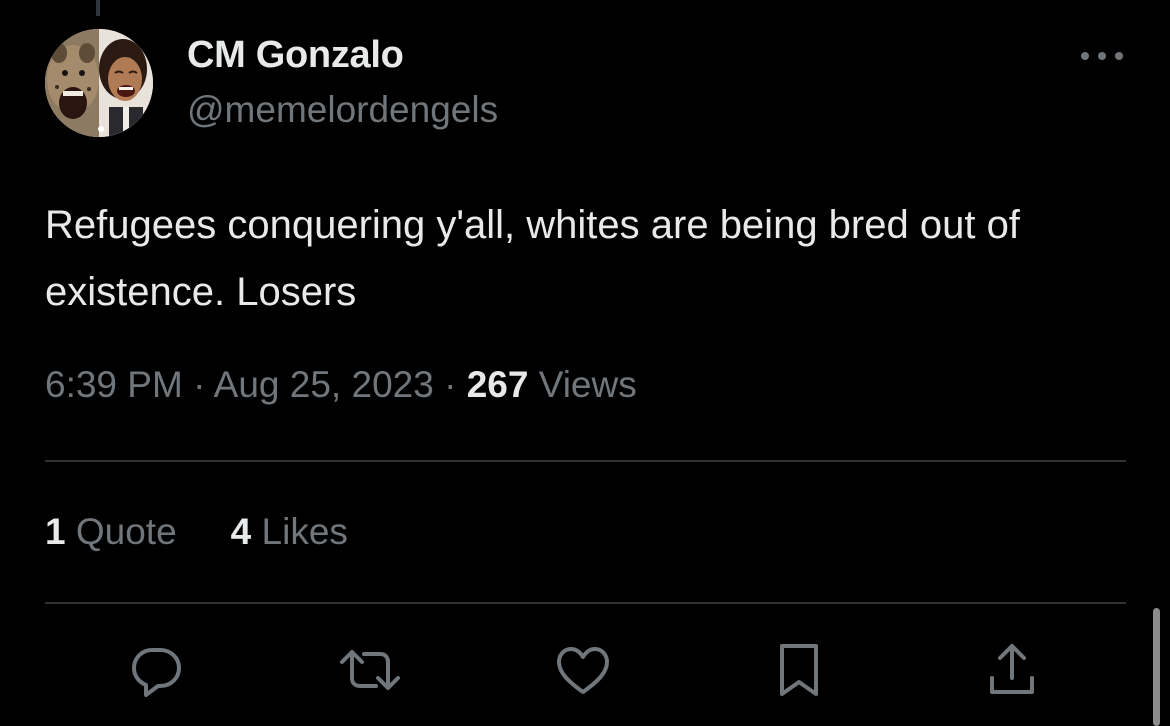 The image size is (1170, 726). I want to click on likes-count: 4, so click(241, 531).